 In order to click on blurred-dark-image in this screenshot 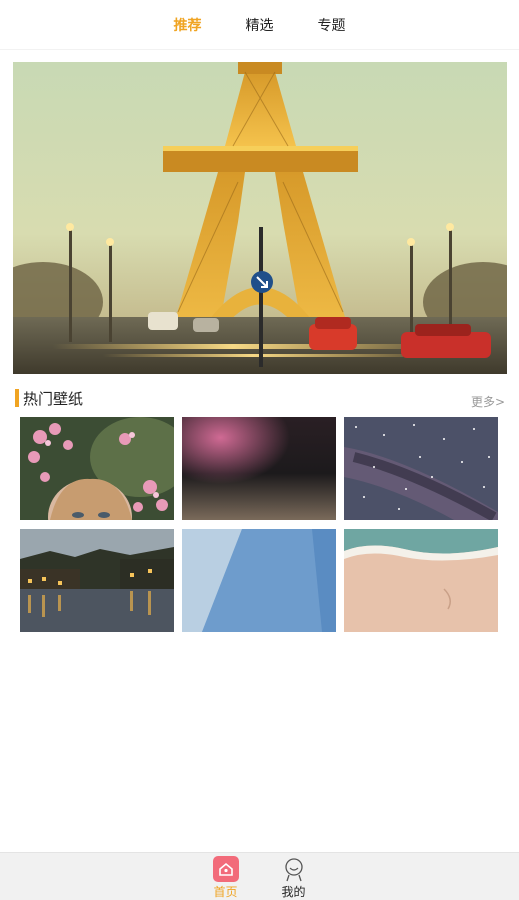, I will do `click(259, 468)`.